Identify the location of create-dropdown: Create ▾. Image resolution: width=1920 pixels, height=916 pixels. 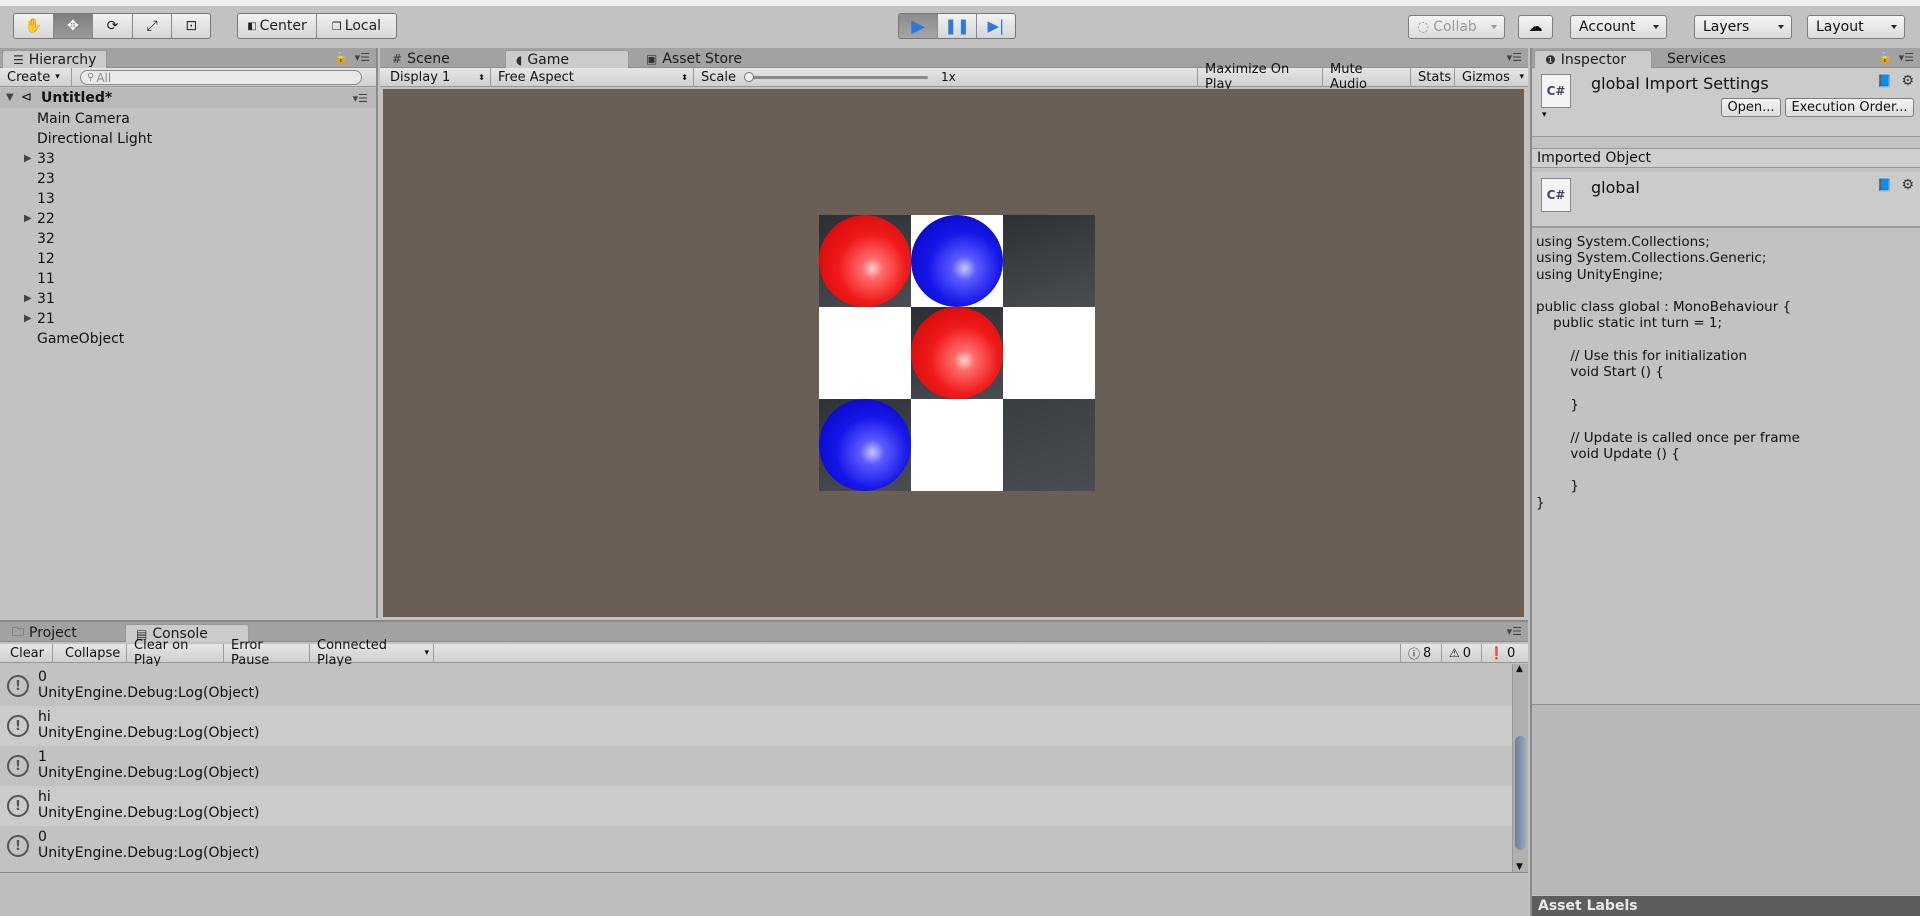
(36, 77).